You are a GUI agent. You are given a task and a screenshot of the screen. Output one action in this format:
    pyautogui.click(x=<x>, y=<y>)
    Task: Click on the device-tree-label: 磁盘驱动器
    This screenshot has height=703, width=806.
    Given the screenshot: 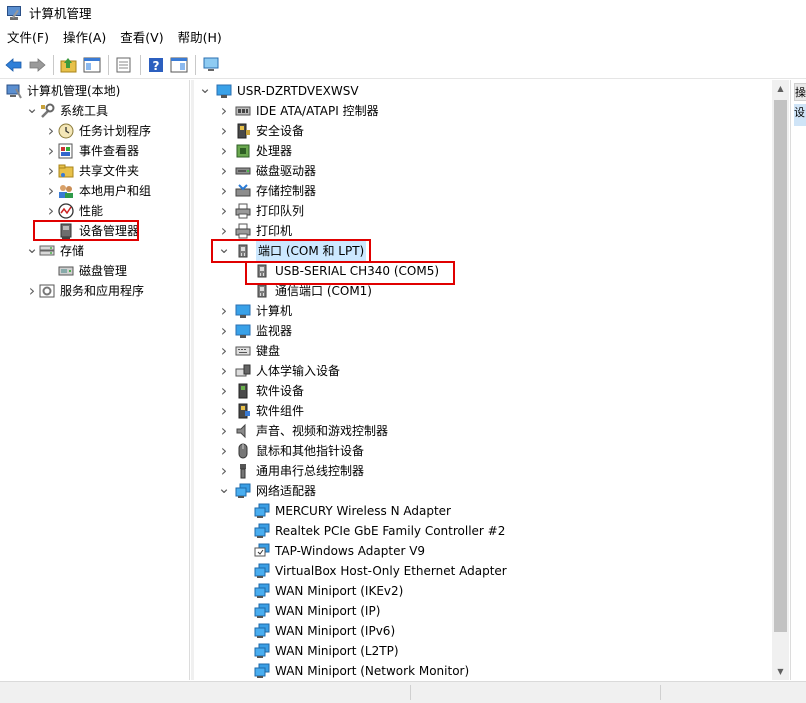 What is the action you would take?
    pyautogui.click(x=286, y=171)
    